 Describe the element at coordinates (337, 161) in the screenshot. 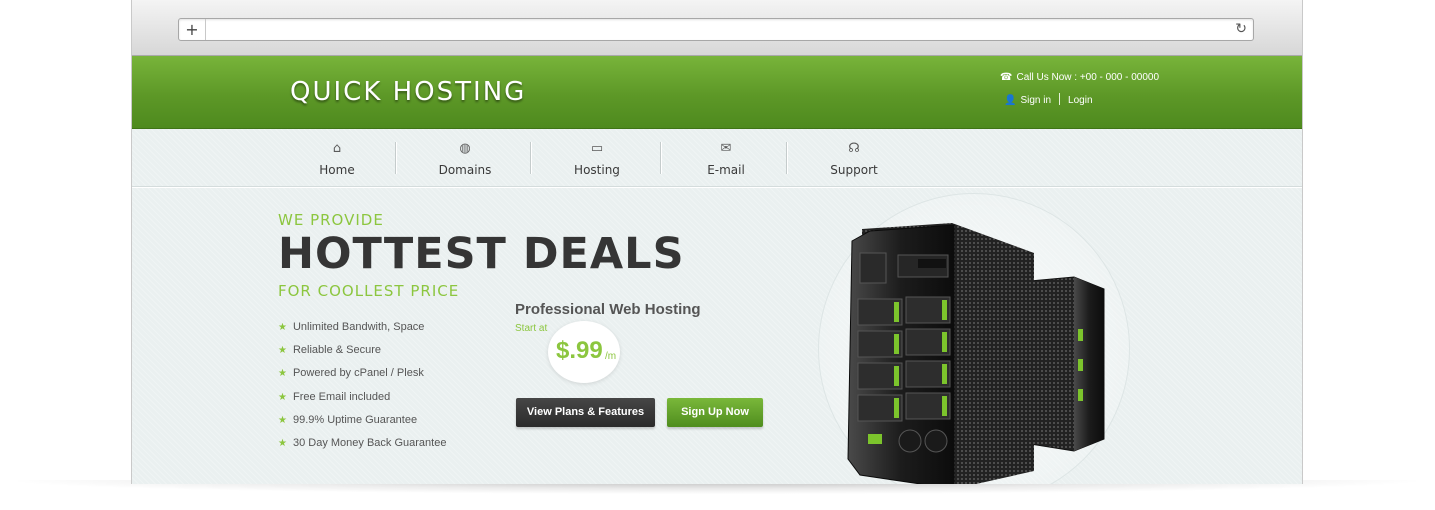

I see `nav-item-home: ⌂ Home` at that location.